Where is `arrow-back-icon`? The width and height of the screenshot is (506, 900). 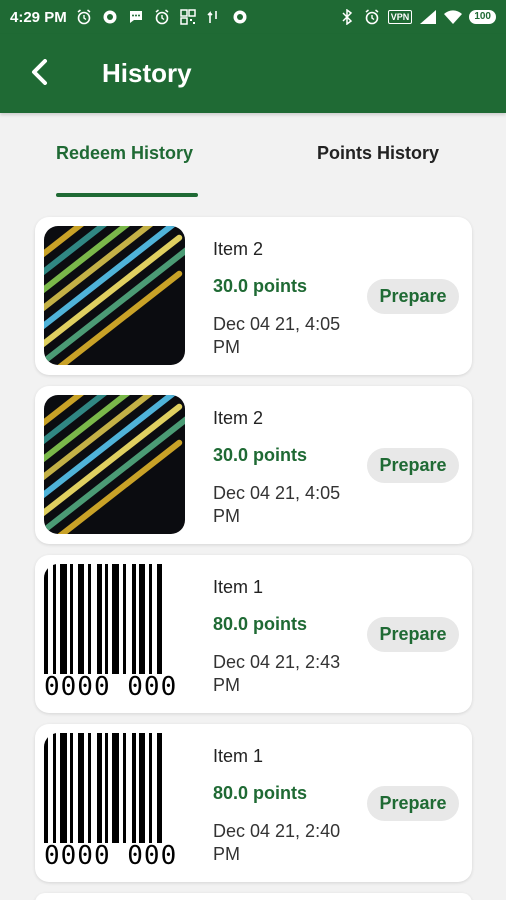 arrow-back-icon is located at coordinates (39, 72).